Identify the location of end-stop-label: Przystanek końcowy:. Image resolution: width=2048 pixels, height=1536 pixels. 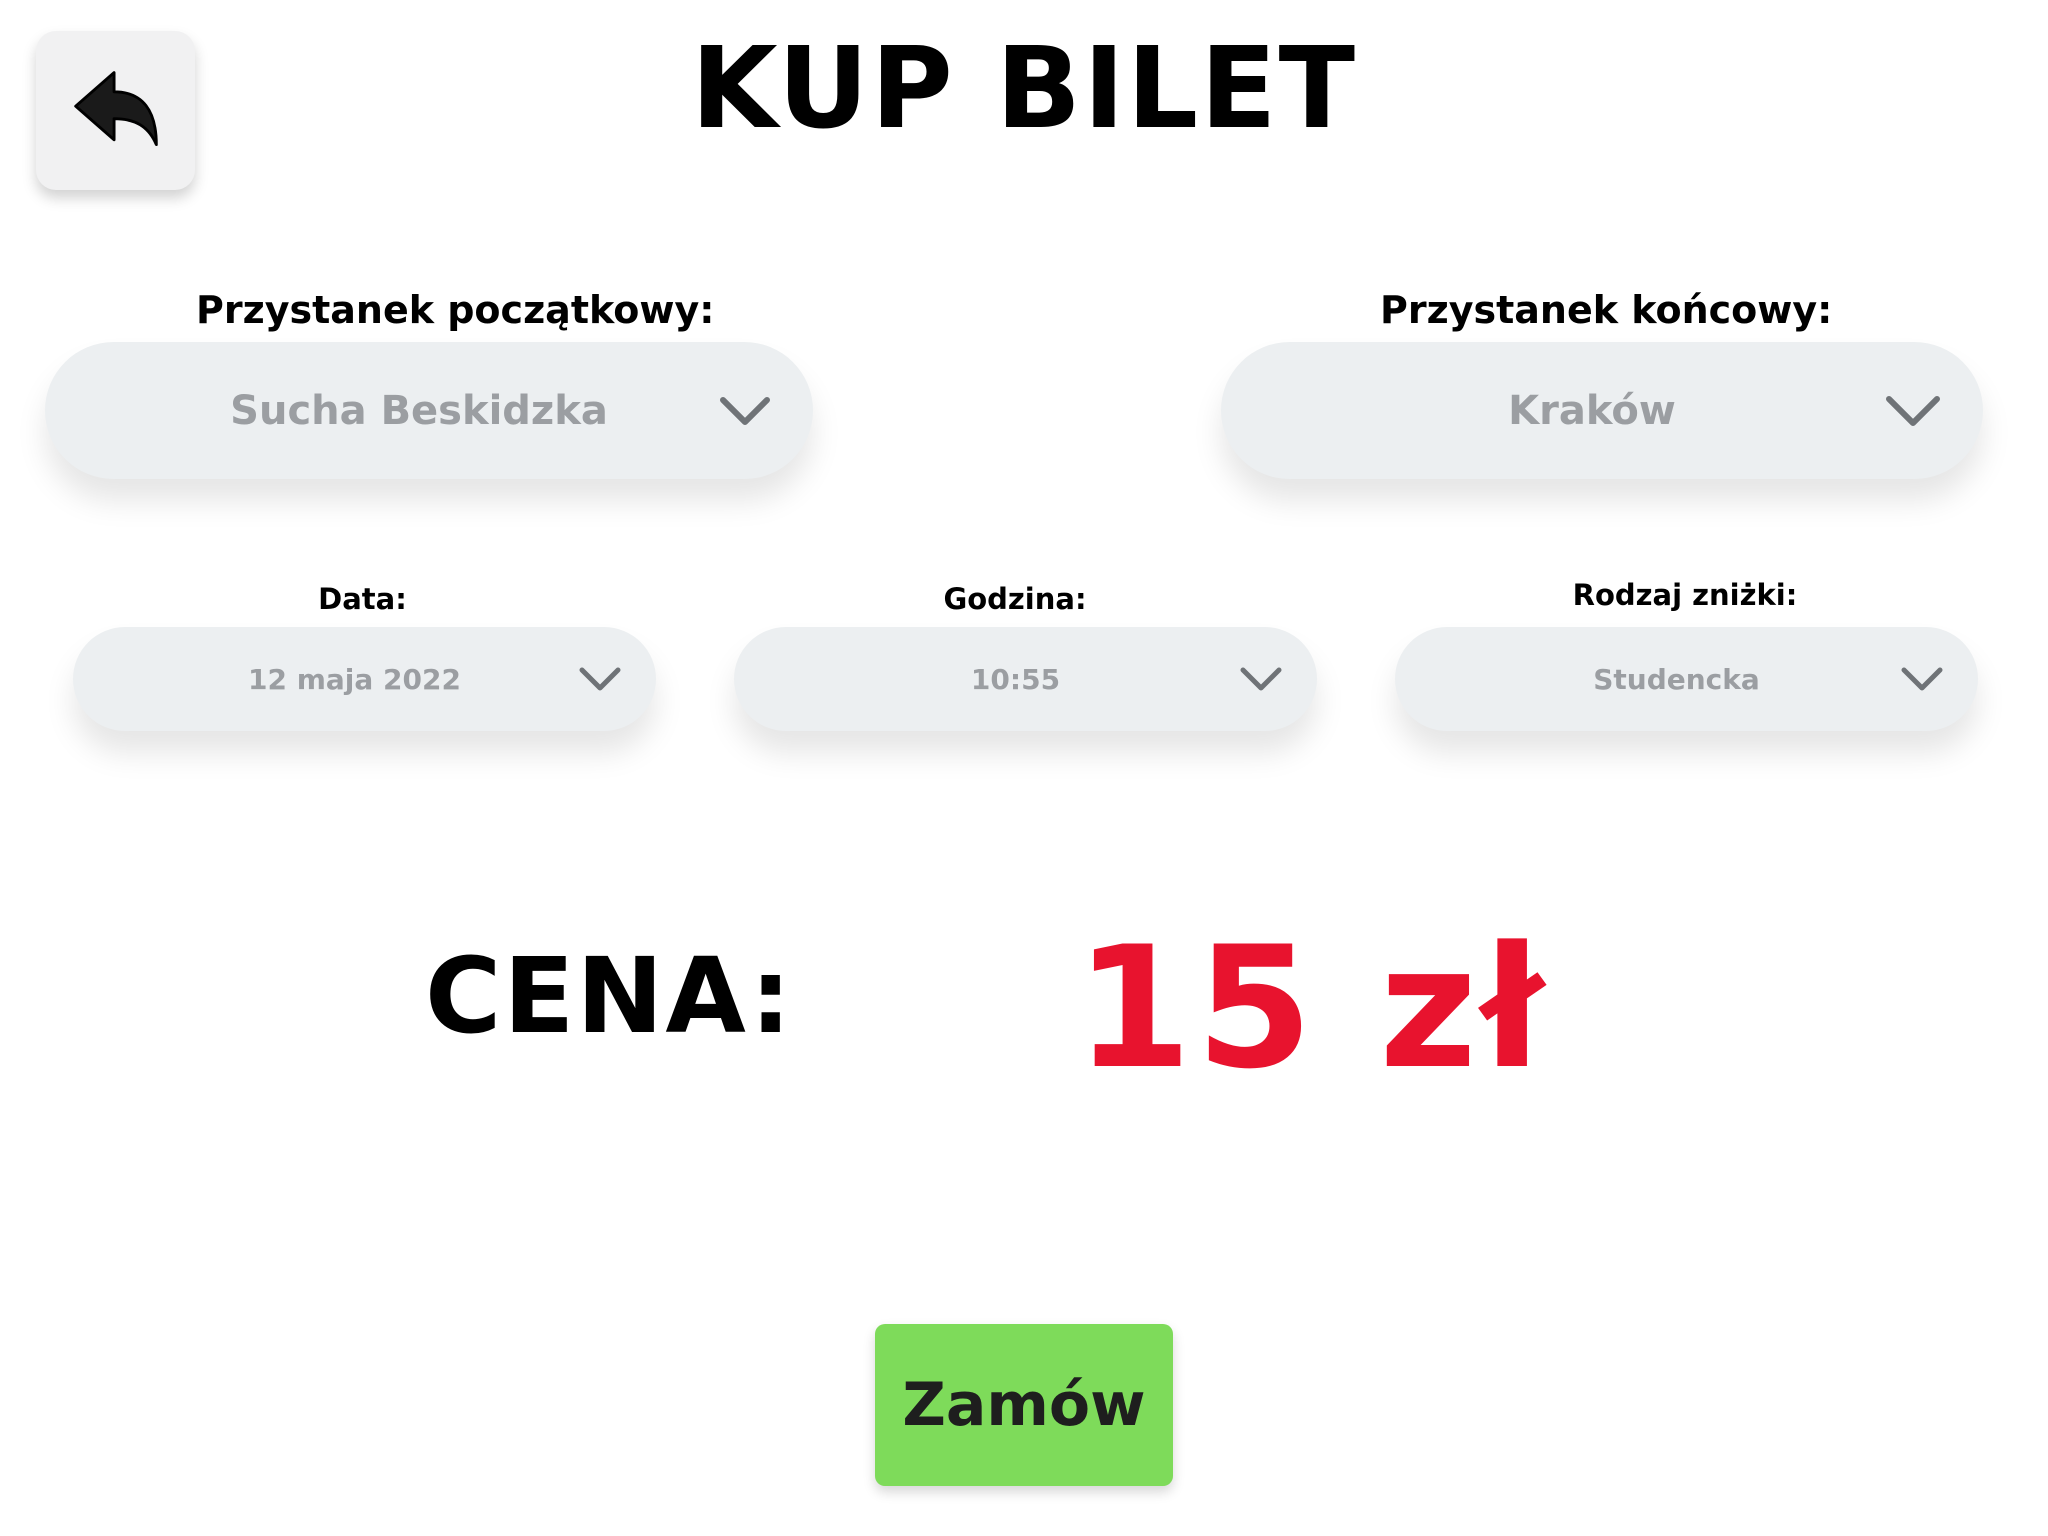
(1606, 310).